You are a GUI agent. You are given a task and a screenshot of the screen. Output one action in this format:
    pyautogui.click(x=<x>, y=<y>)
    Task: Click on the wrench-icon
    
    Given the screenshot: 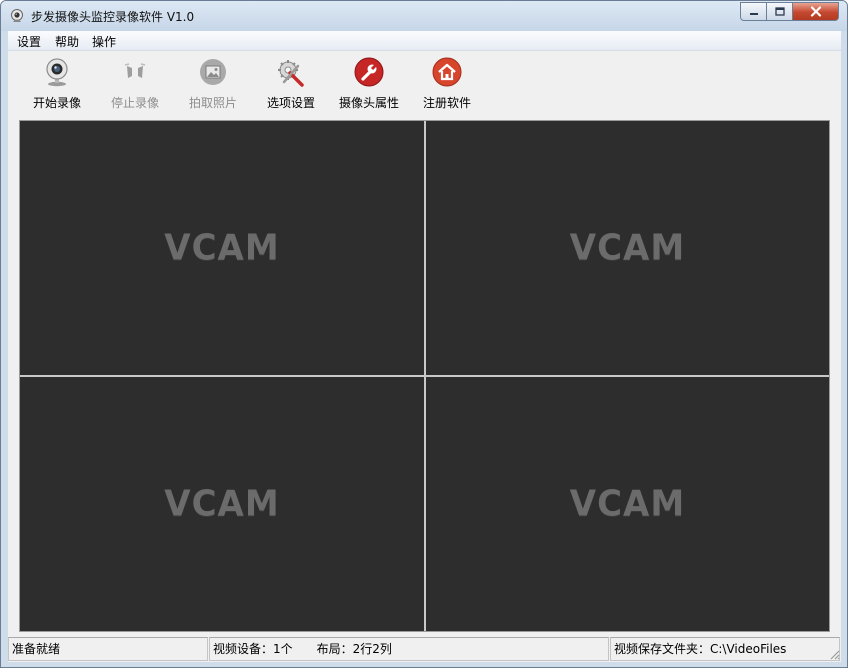 What is the action you would take?
    pyautogui.click(x=369, y=72)
    